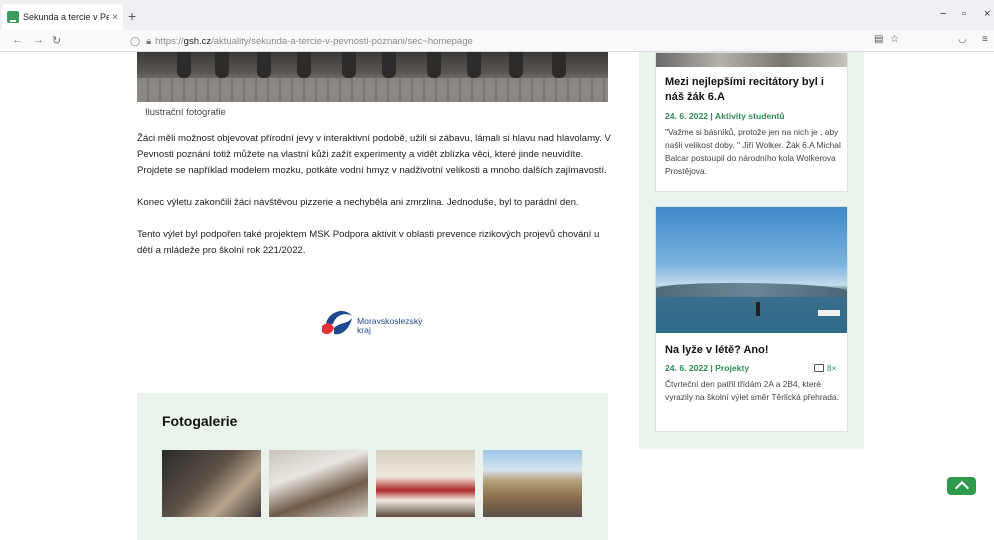  Describe the element at coordinates (38, 40) in the screenshot. I see `forward-arrow-icon: →` at that location.